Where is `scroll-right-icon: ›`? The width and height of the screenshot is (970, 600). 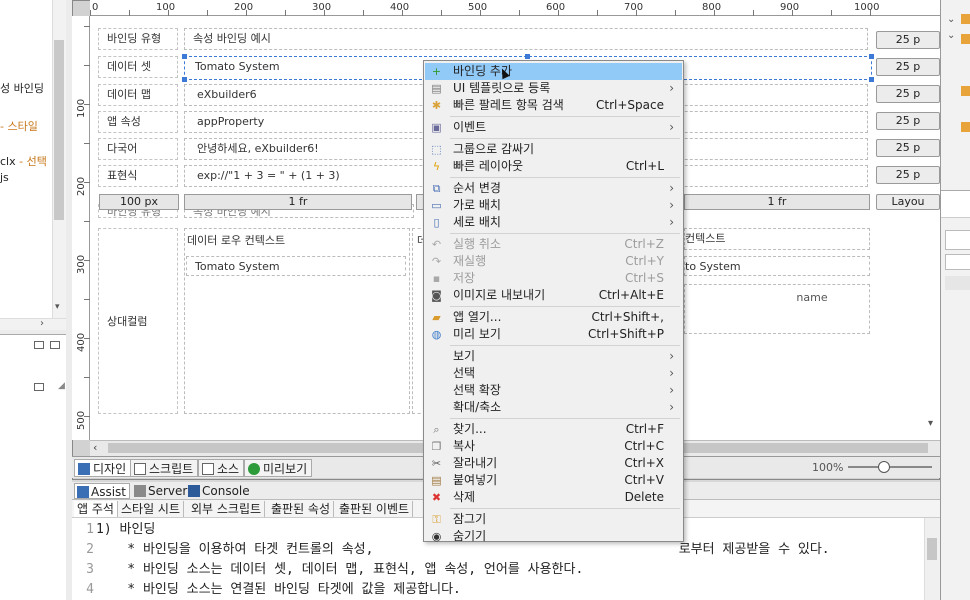 scroll-right-icon: › is located at coordinates (42, 323).